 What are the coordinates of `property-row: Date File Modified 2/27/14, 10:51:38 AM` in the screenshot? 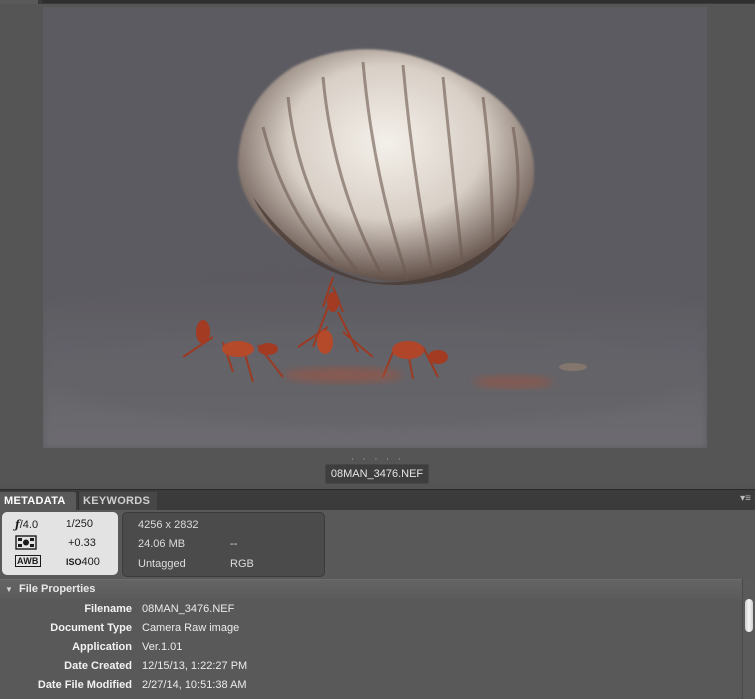 It's located at (371, 685).